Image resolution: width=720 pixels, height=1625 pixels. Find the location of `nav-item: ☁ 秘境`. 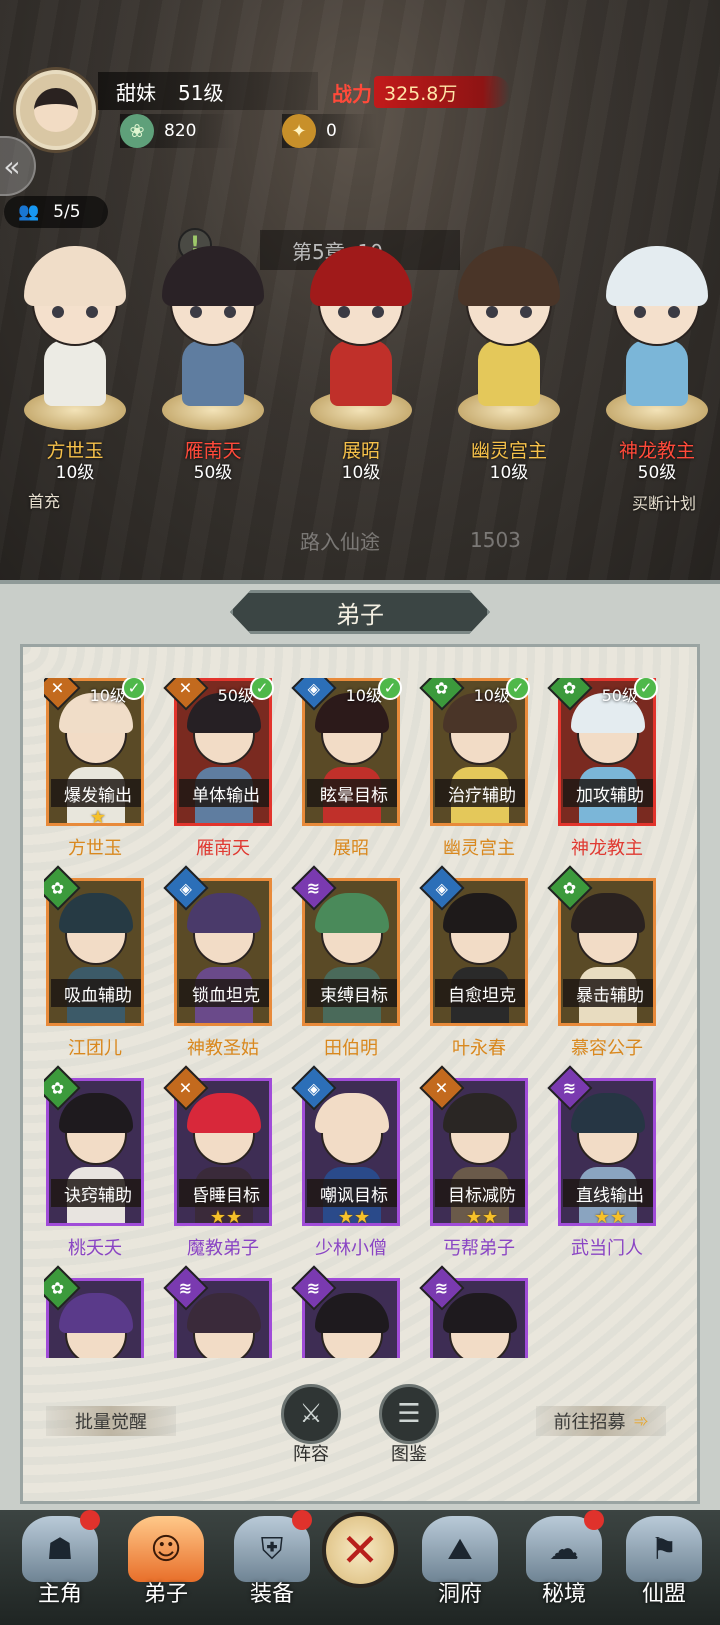

nav-item: ☁ 秘境 is located at coordinates (564, 1567).